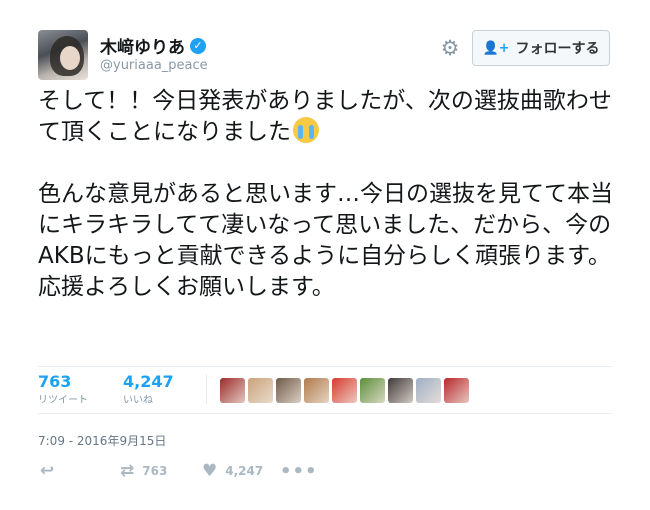  Describe the element at coordinates (325, 366) in the screenshot. I see `stats-top-divider` at that location.